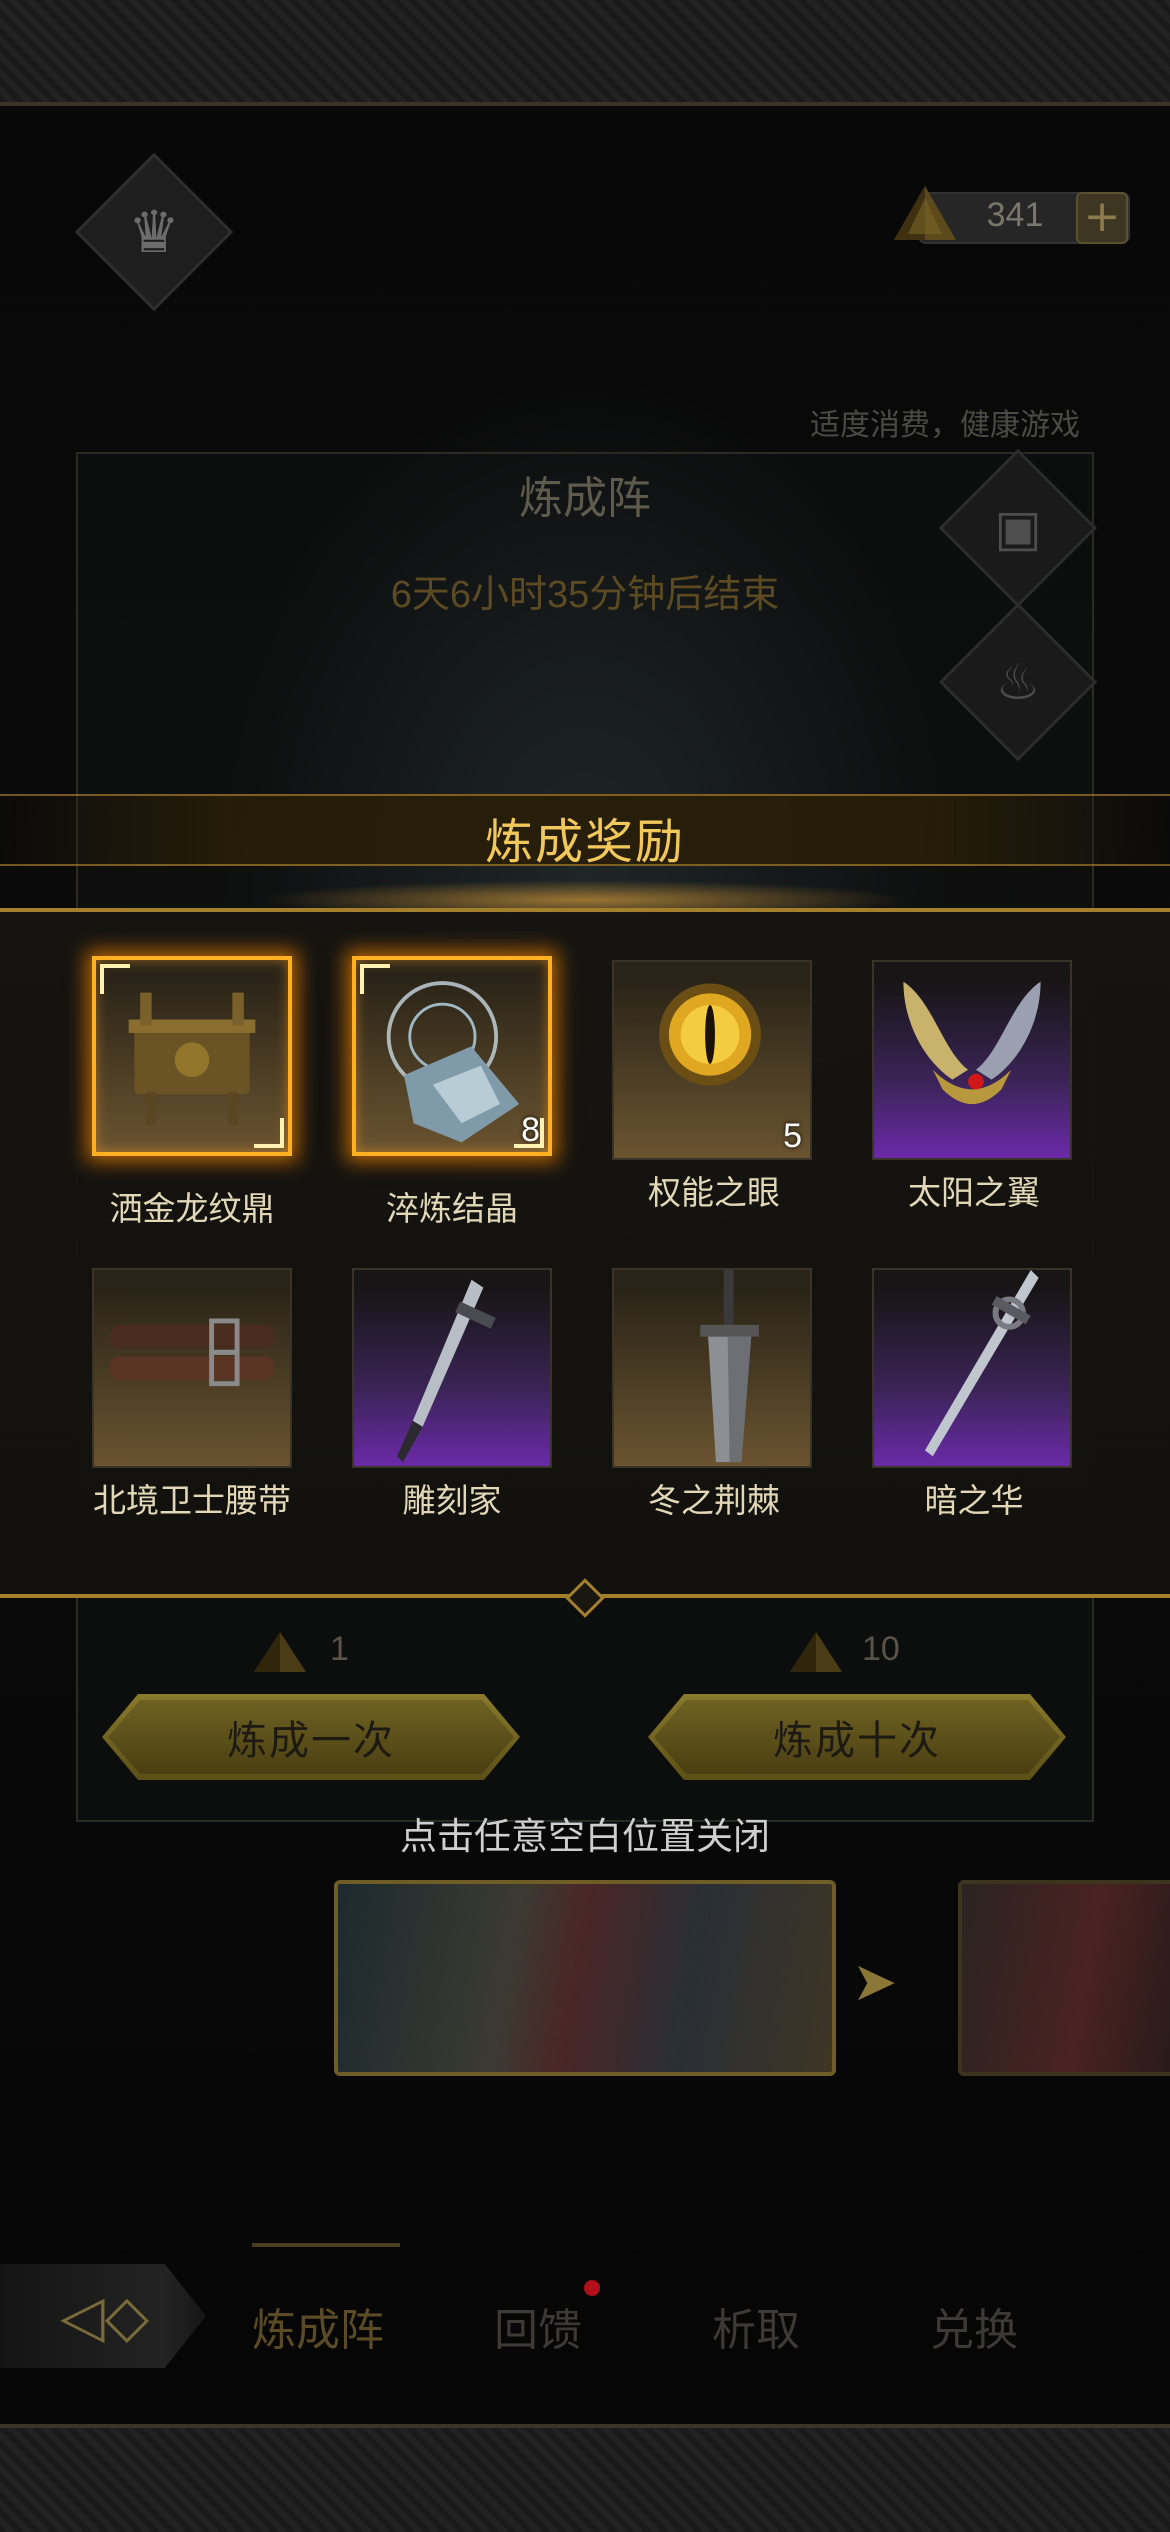 The image size is (1170, 2532). What do you see at coordinates (154, 232) in the screenshot?
I see `crown-icon: ♛` at bounding box center [154, 232].